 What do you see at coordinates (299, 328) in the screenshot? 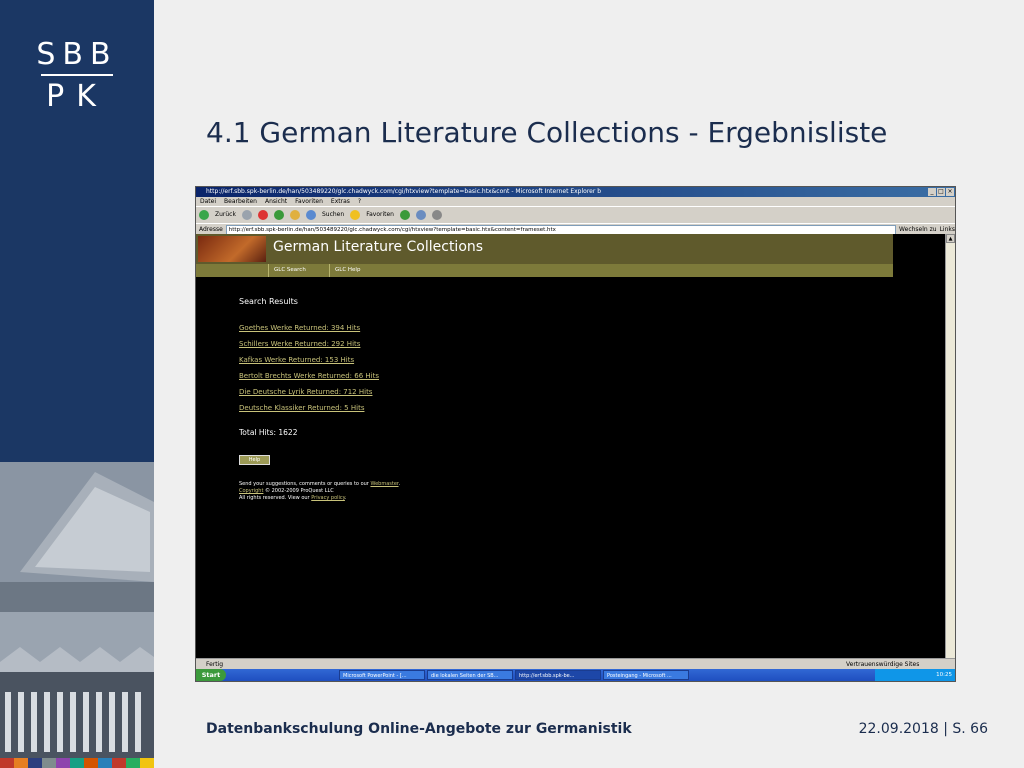
I see `result-link: Goethes Werke Returned: 394 Hits` at bounding box center [299, 328].